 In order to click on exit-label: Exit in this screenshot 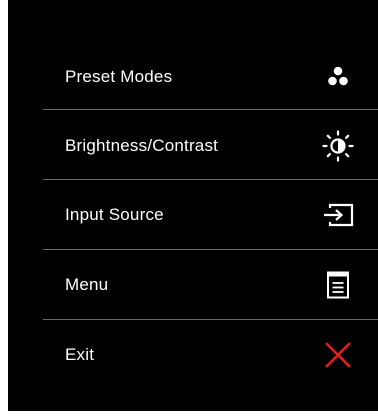, I will do `click(80, 354)`.